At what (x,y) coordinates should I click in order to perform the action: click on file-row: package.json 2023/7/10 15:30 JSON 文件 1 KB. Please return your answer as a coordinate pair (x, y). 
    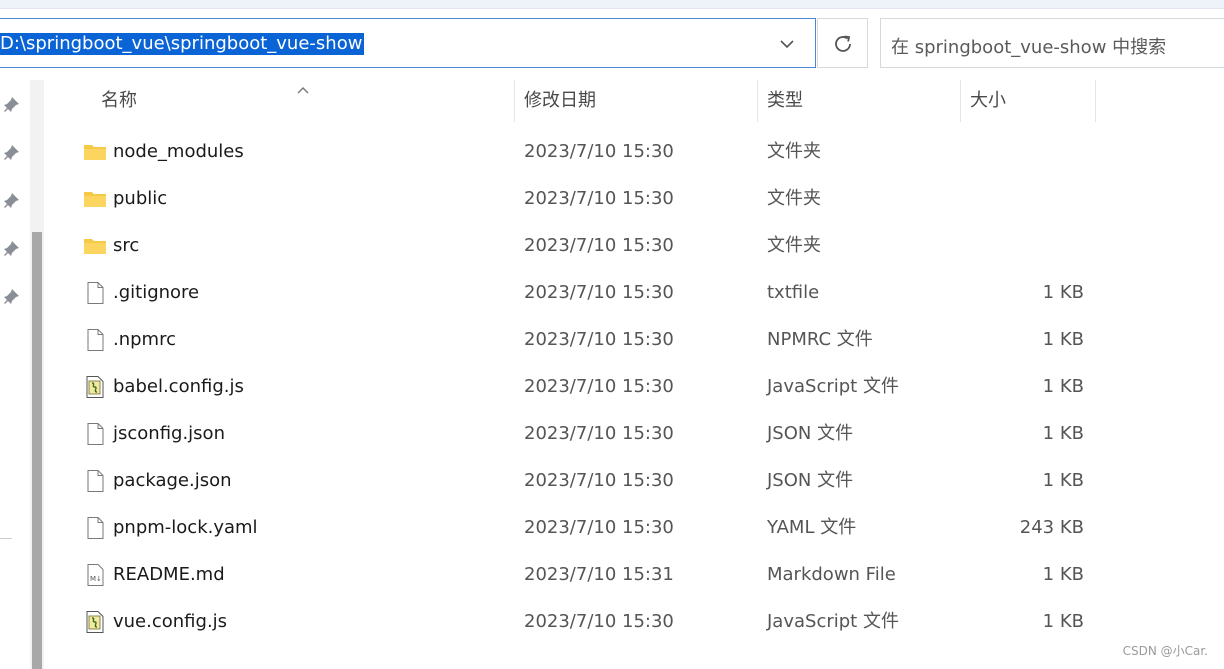
    Looking at the image, I should click on (638, 480).